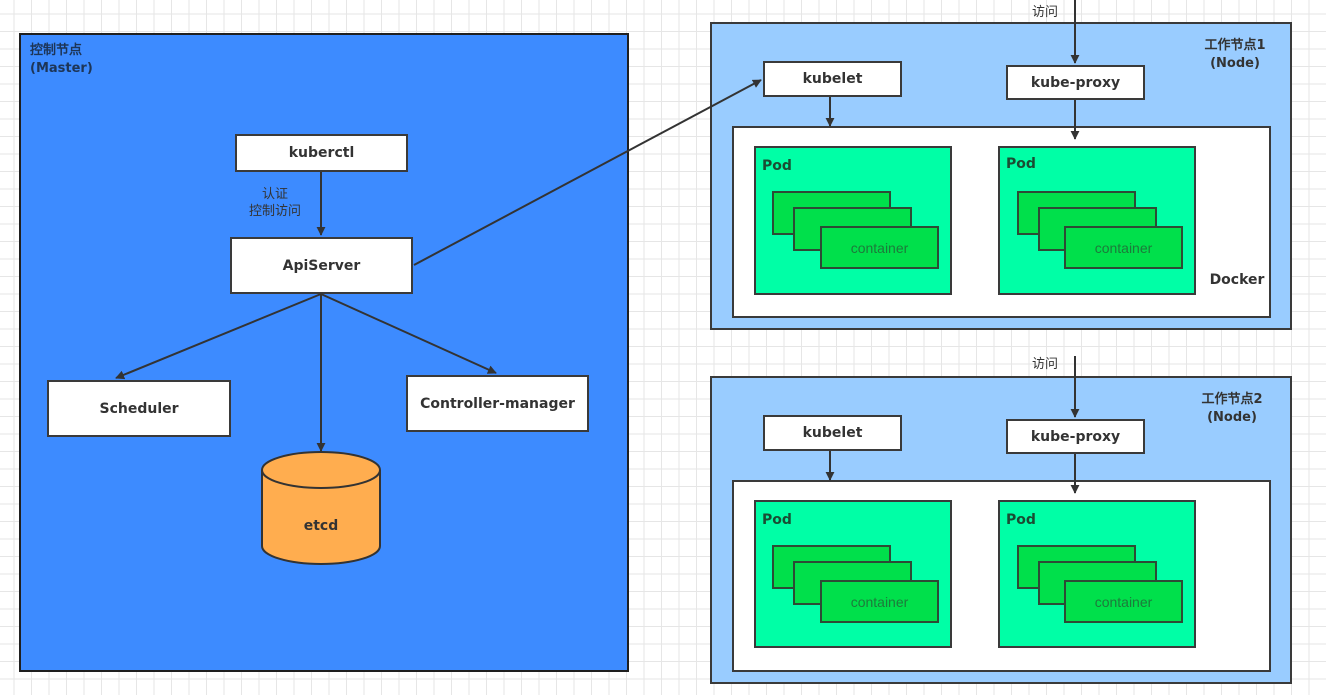 The image size is (1326, 695). Describe the element at coordinates (61, 68) in the screenshot. I see `master-title-line2: (Master)` at that location.